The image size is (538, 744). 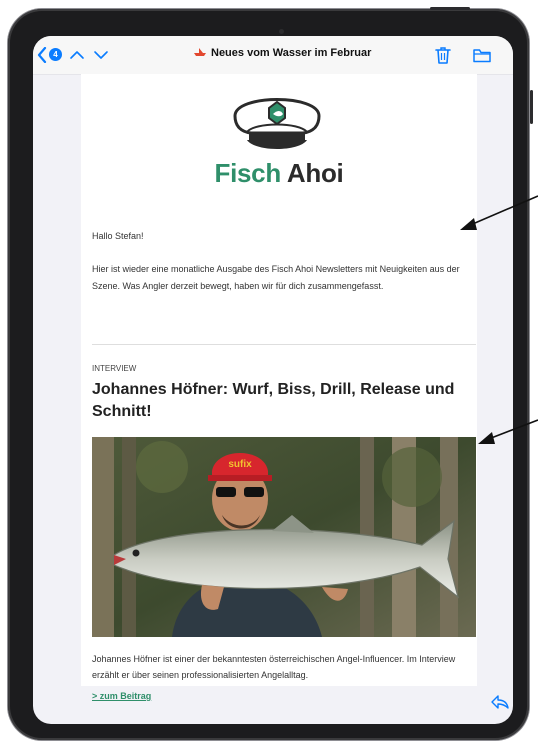 I want to click on folder-icon, so click(x=482, y=56).